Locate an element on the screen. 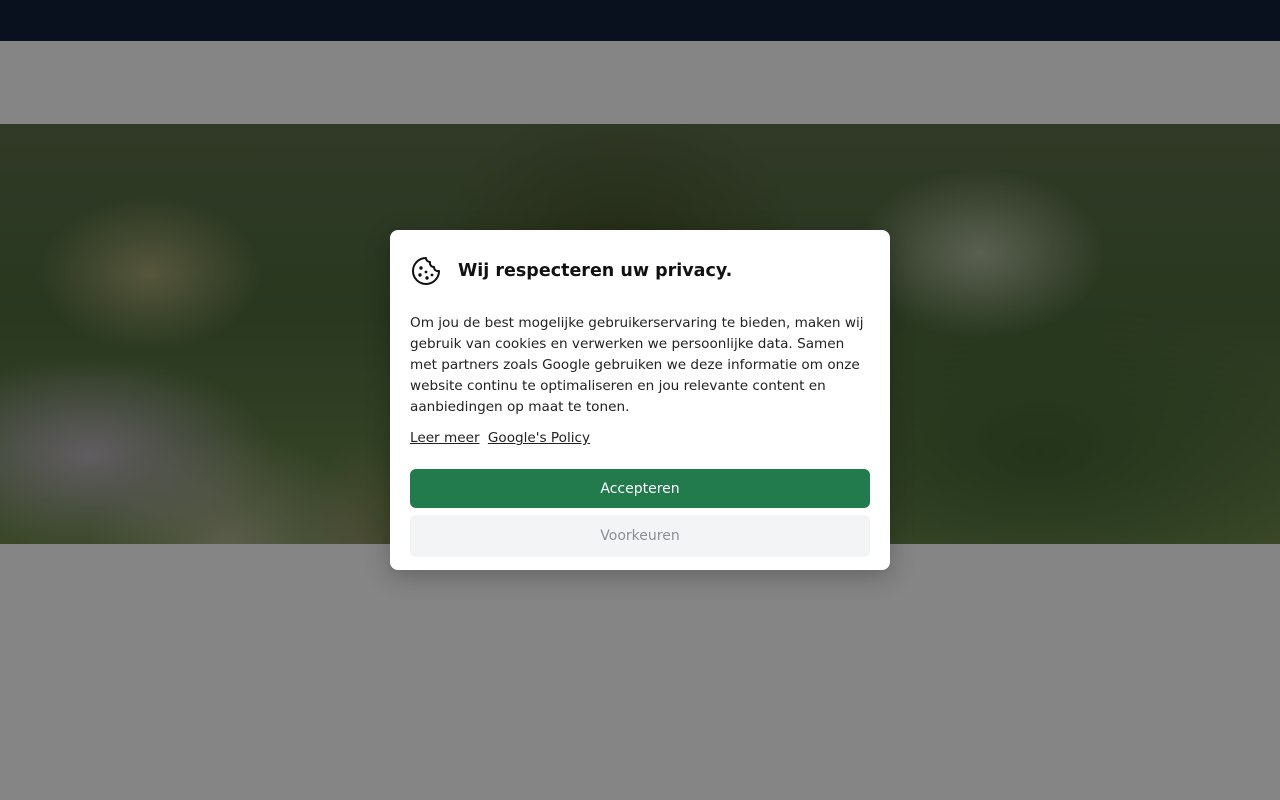 This screenshot has height=800, width=1280. accept-button: Accepteren is located at coordinates (640, 488).